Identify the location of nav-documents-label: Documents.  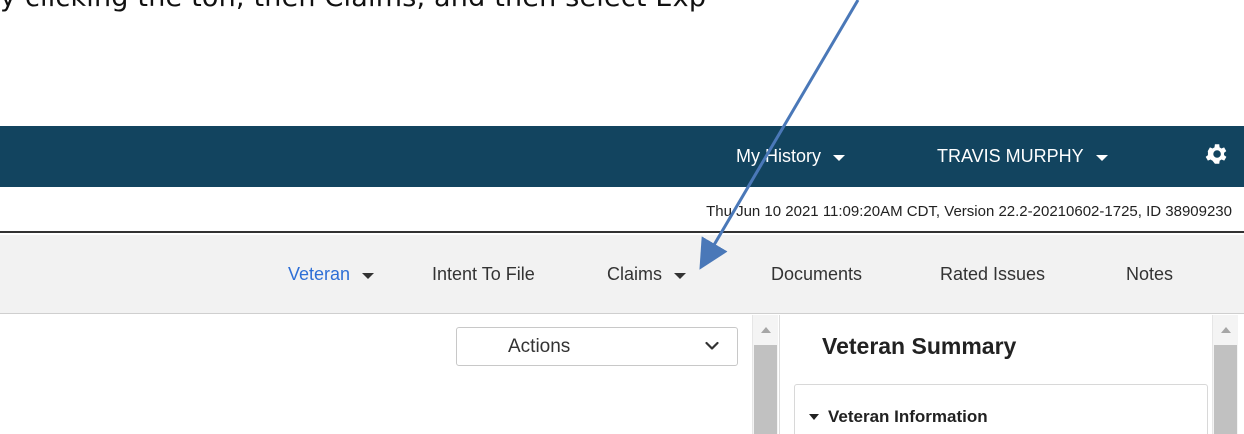
(817, 274).